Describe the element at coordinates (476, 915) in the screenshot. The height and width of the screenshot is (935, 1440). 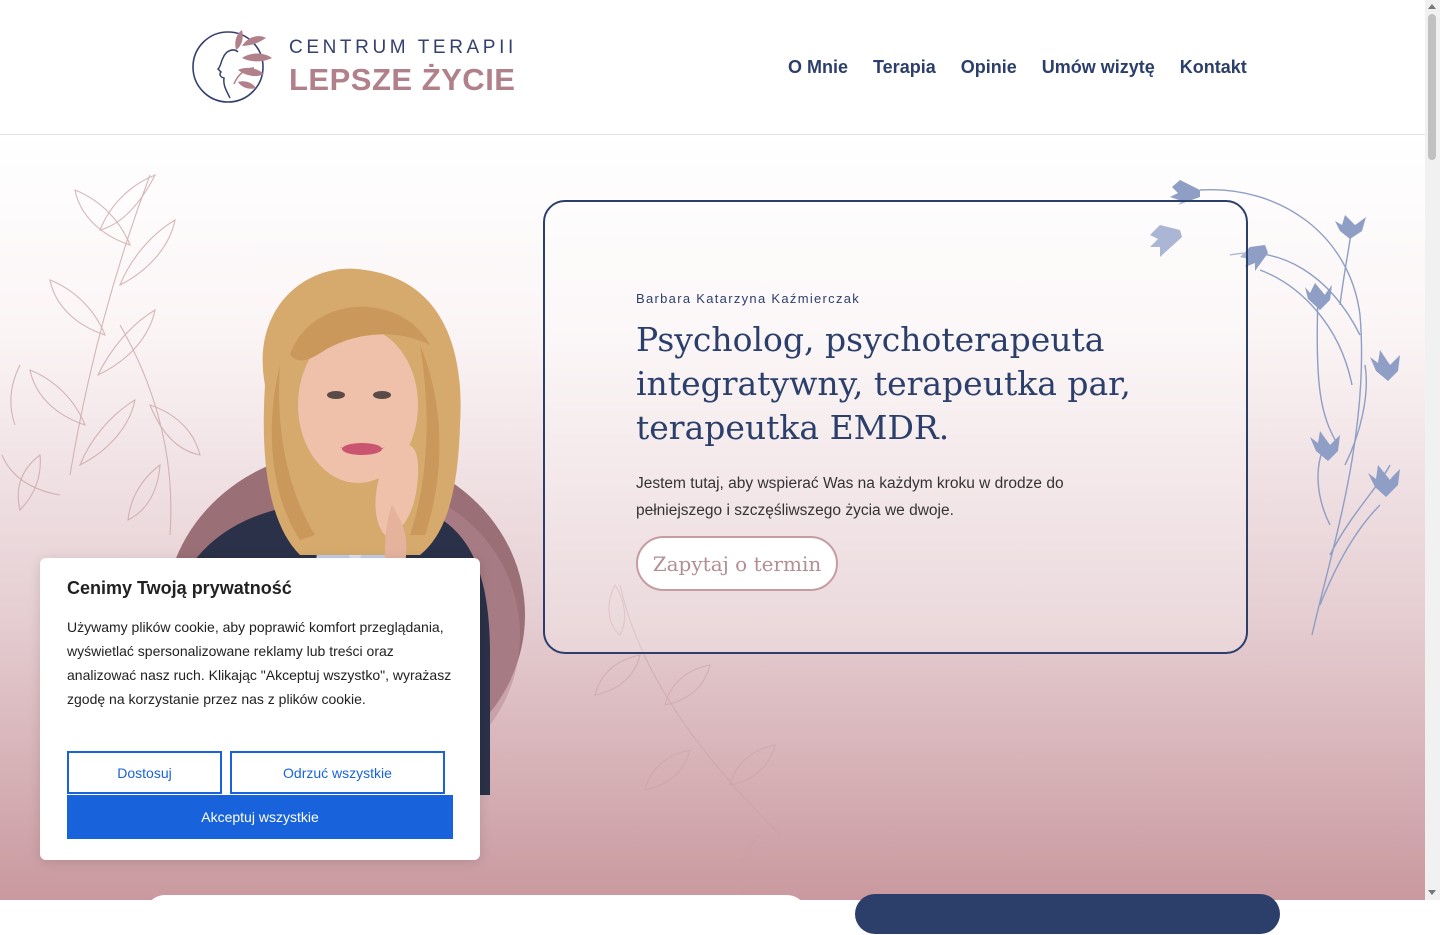
I see `bottom-card-left` at that location.